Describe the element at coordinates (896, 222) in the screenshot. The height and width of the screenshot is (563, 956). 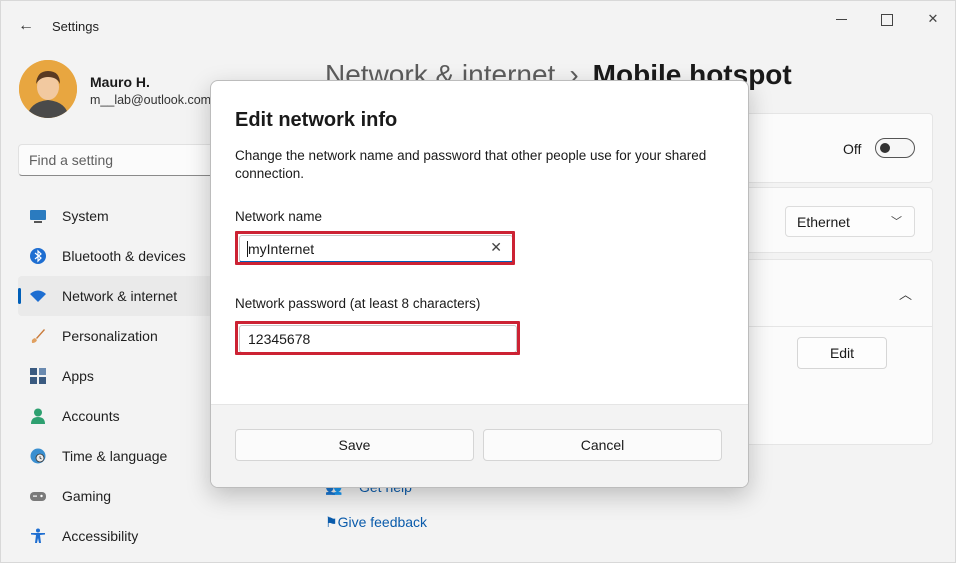
I see `chevron-down-icon: ﹀` at that location.